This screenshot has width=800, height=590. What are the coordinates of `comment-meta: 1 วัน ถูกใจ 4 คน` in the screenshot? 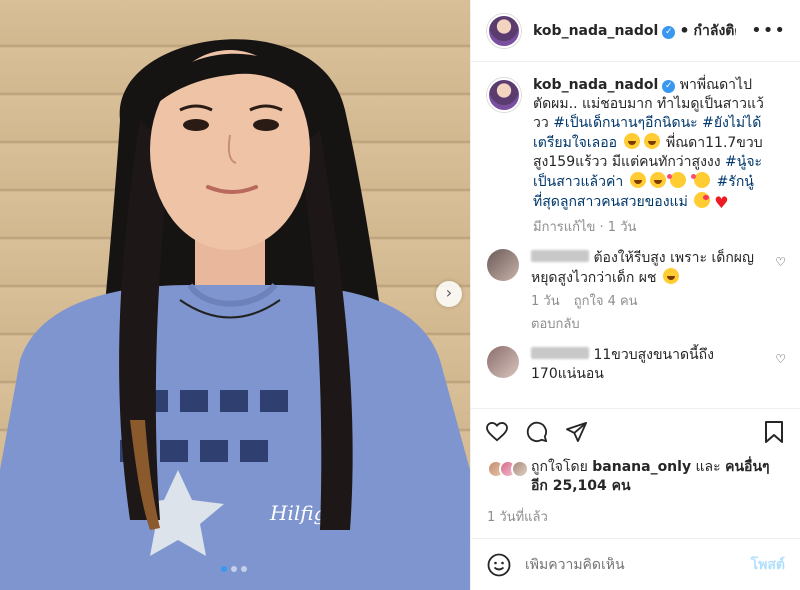 It's located at (649, 301).